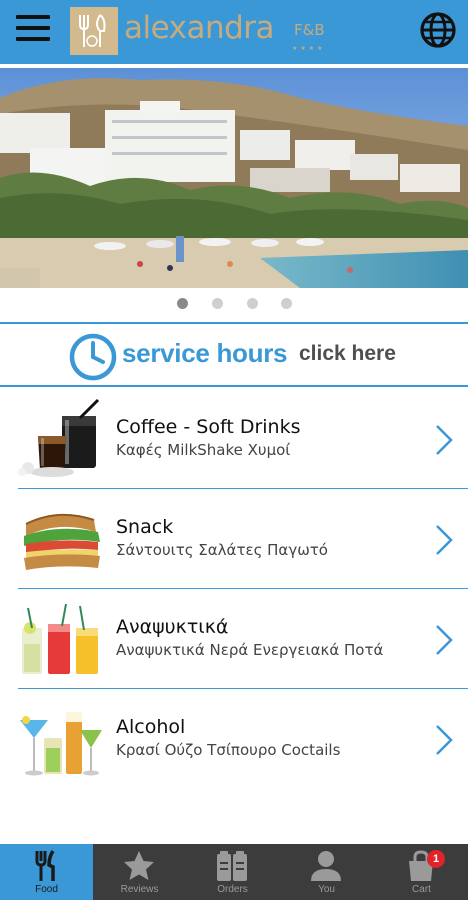 This screenshot has width=468, height=900. Describe the element at coordinates (232, 866) in the screenshot. I see `clipboard-icon` at that location.